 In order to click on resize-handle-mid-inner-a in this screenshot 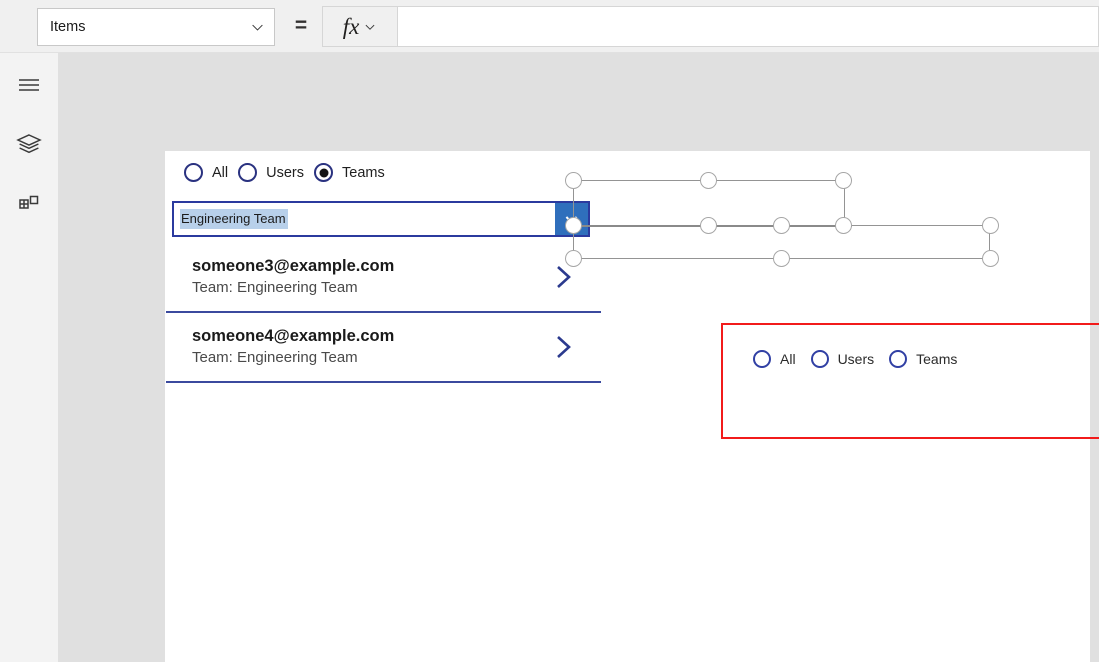, I will do `click(708, 225)`.